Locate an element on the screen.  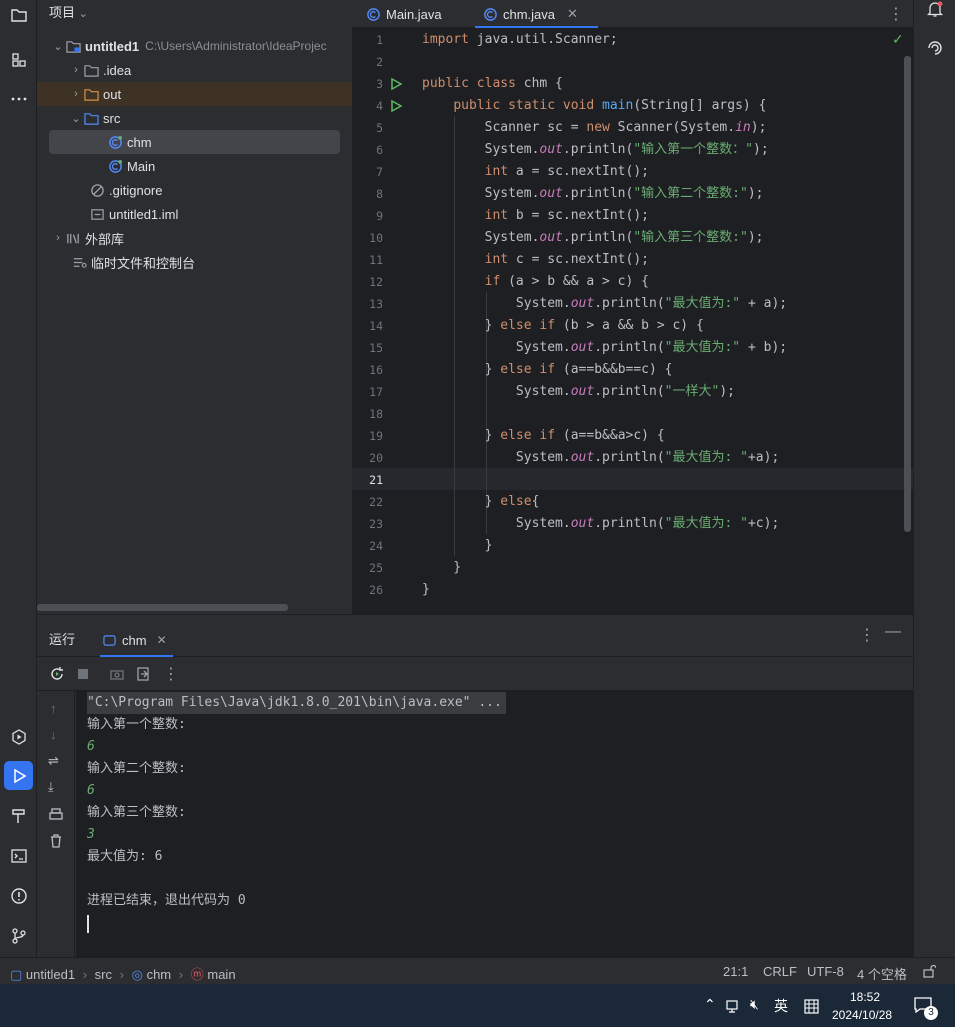
notifications-button is located at coordinates (934, 11).